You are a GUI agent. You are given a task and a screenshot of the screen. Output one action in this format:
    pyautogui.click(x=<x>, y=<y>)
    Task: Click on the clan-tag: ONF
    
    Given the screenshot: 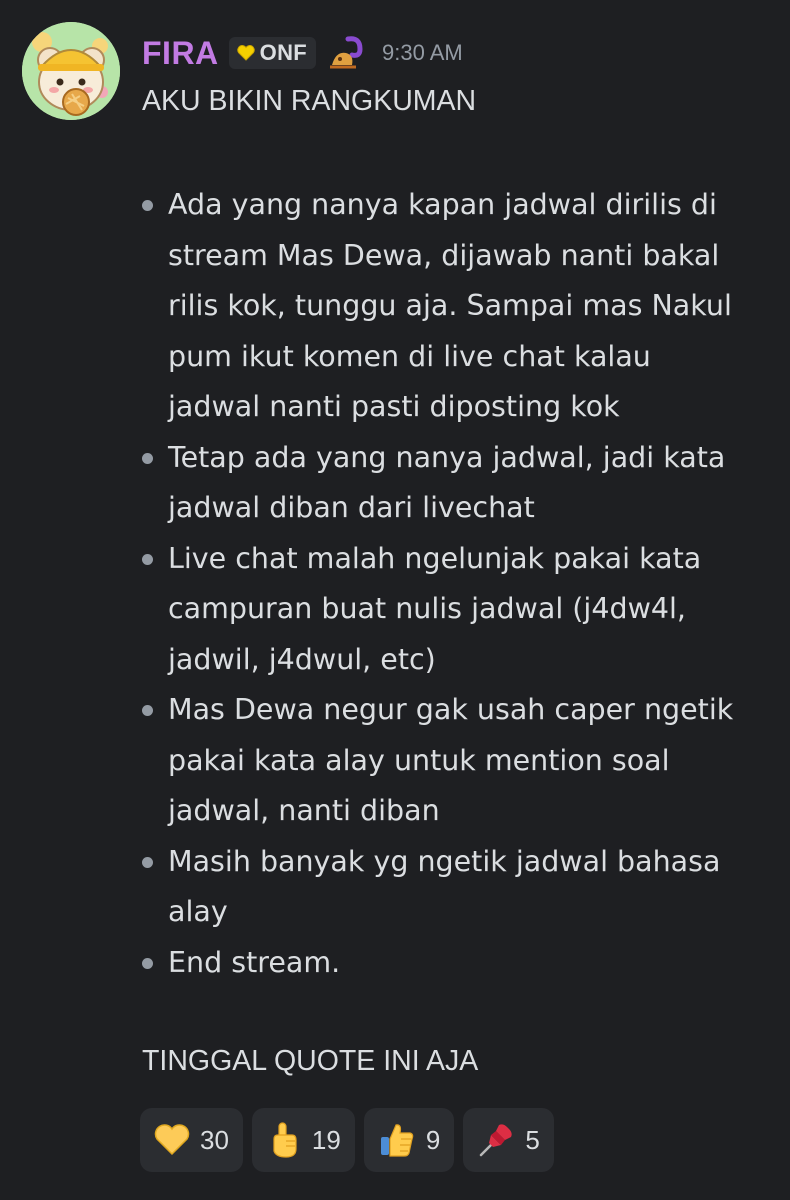 What is the action you would take?
    pyautogui.click(x=272, y=53)
    